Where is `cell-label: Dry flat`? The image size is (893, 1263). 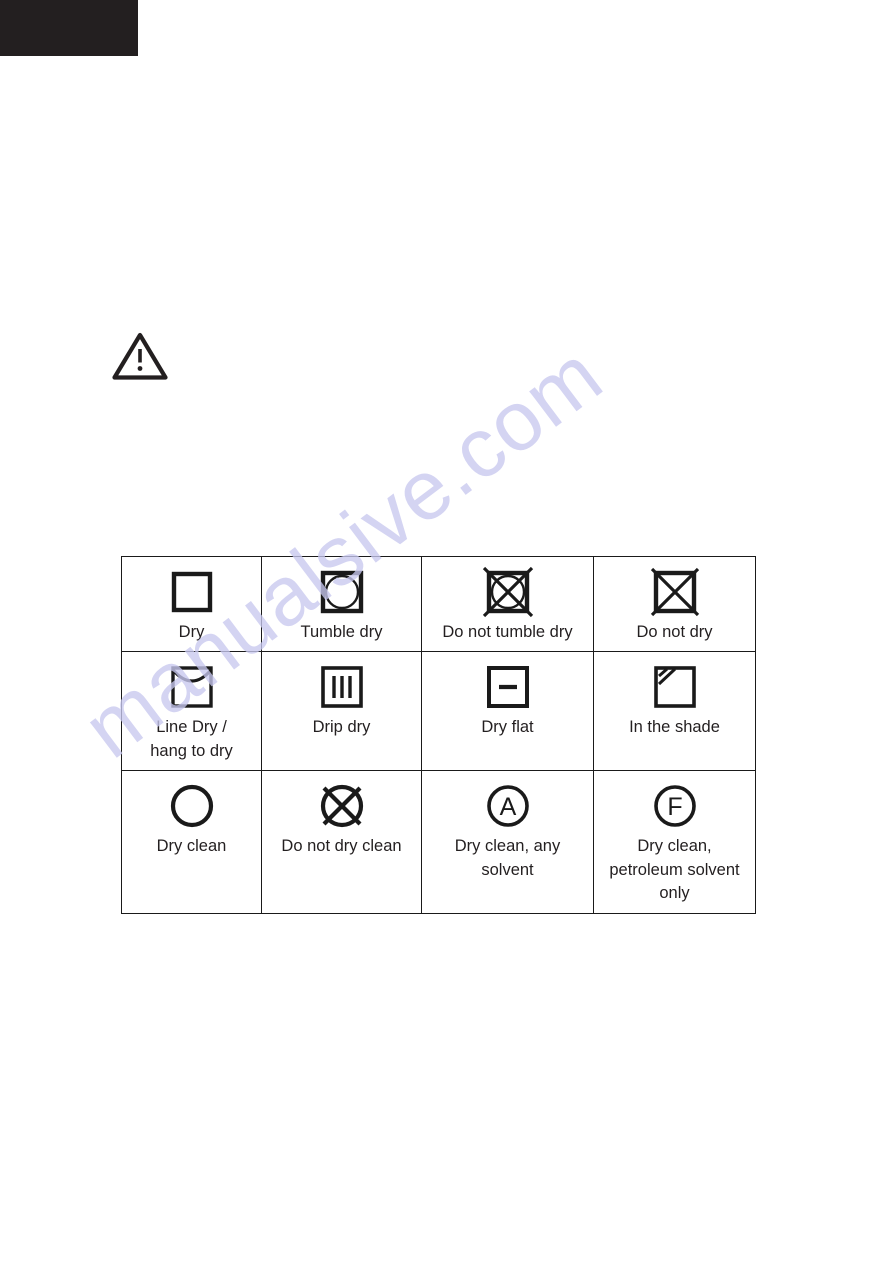 cell-label: Dry flat is located at coordinates (507, 727).